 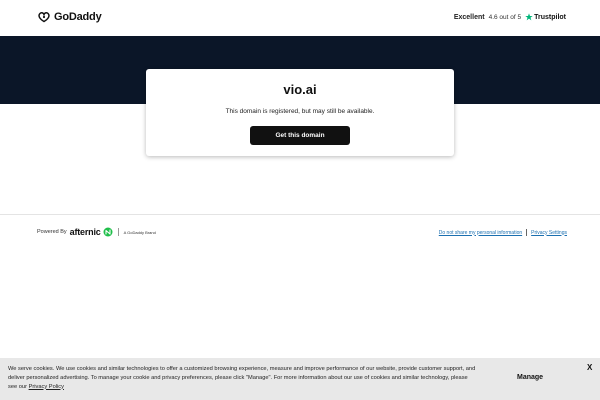 I want to click on do-not-share-link: Do not share my personal information, so click(x=480, y=233).